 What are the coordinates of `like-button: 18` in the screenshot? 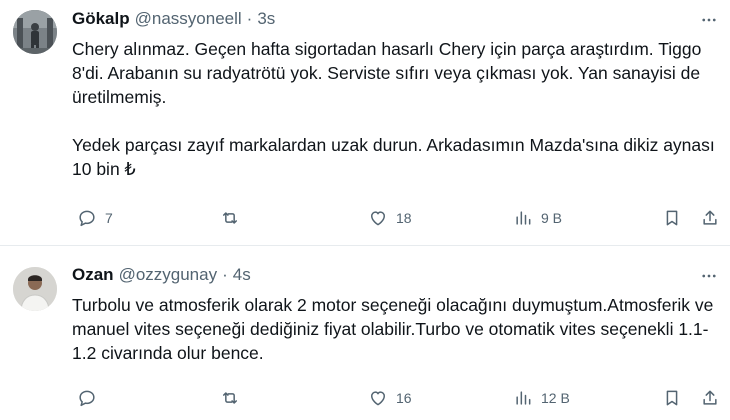 It's located at (390, 218).